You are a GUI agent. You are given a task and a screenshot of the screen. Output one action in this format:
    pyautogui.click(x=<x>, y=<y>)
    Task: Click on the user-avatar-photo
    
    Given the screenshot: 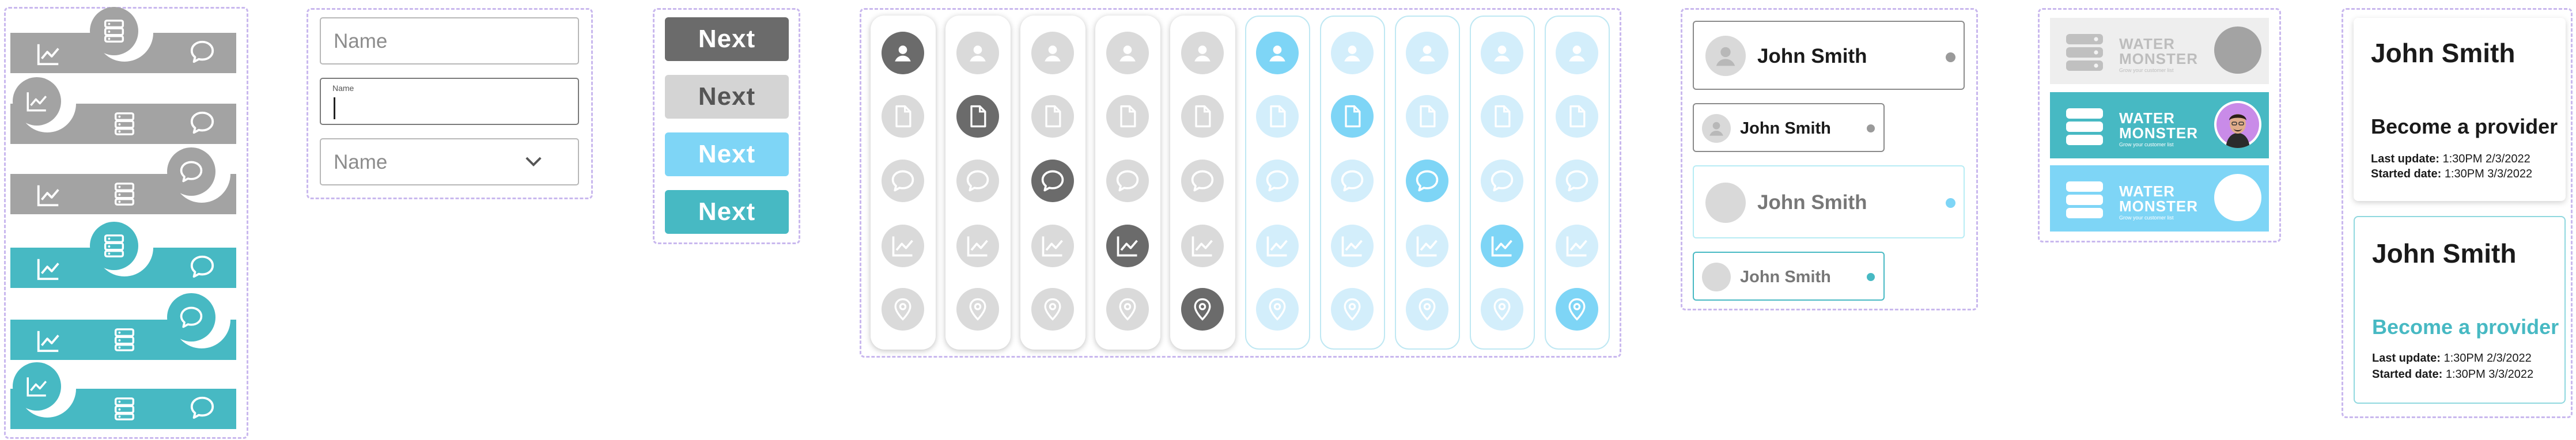 What is the action you would take?
    pyautogui.click(x=2237, y=125)
    